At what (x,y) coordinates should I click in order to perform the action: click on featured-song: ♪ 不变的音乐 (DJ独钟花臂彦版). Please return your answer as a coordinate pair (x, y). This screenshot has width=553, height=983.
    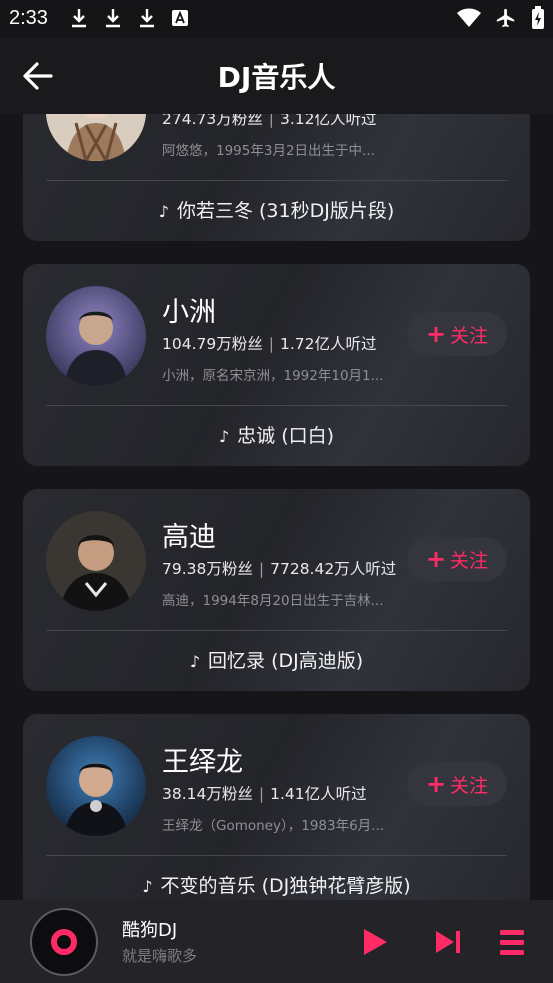
    Looking at the image, I should click on (276, 884).